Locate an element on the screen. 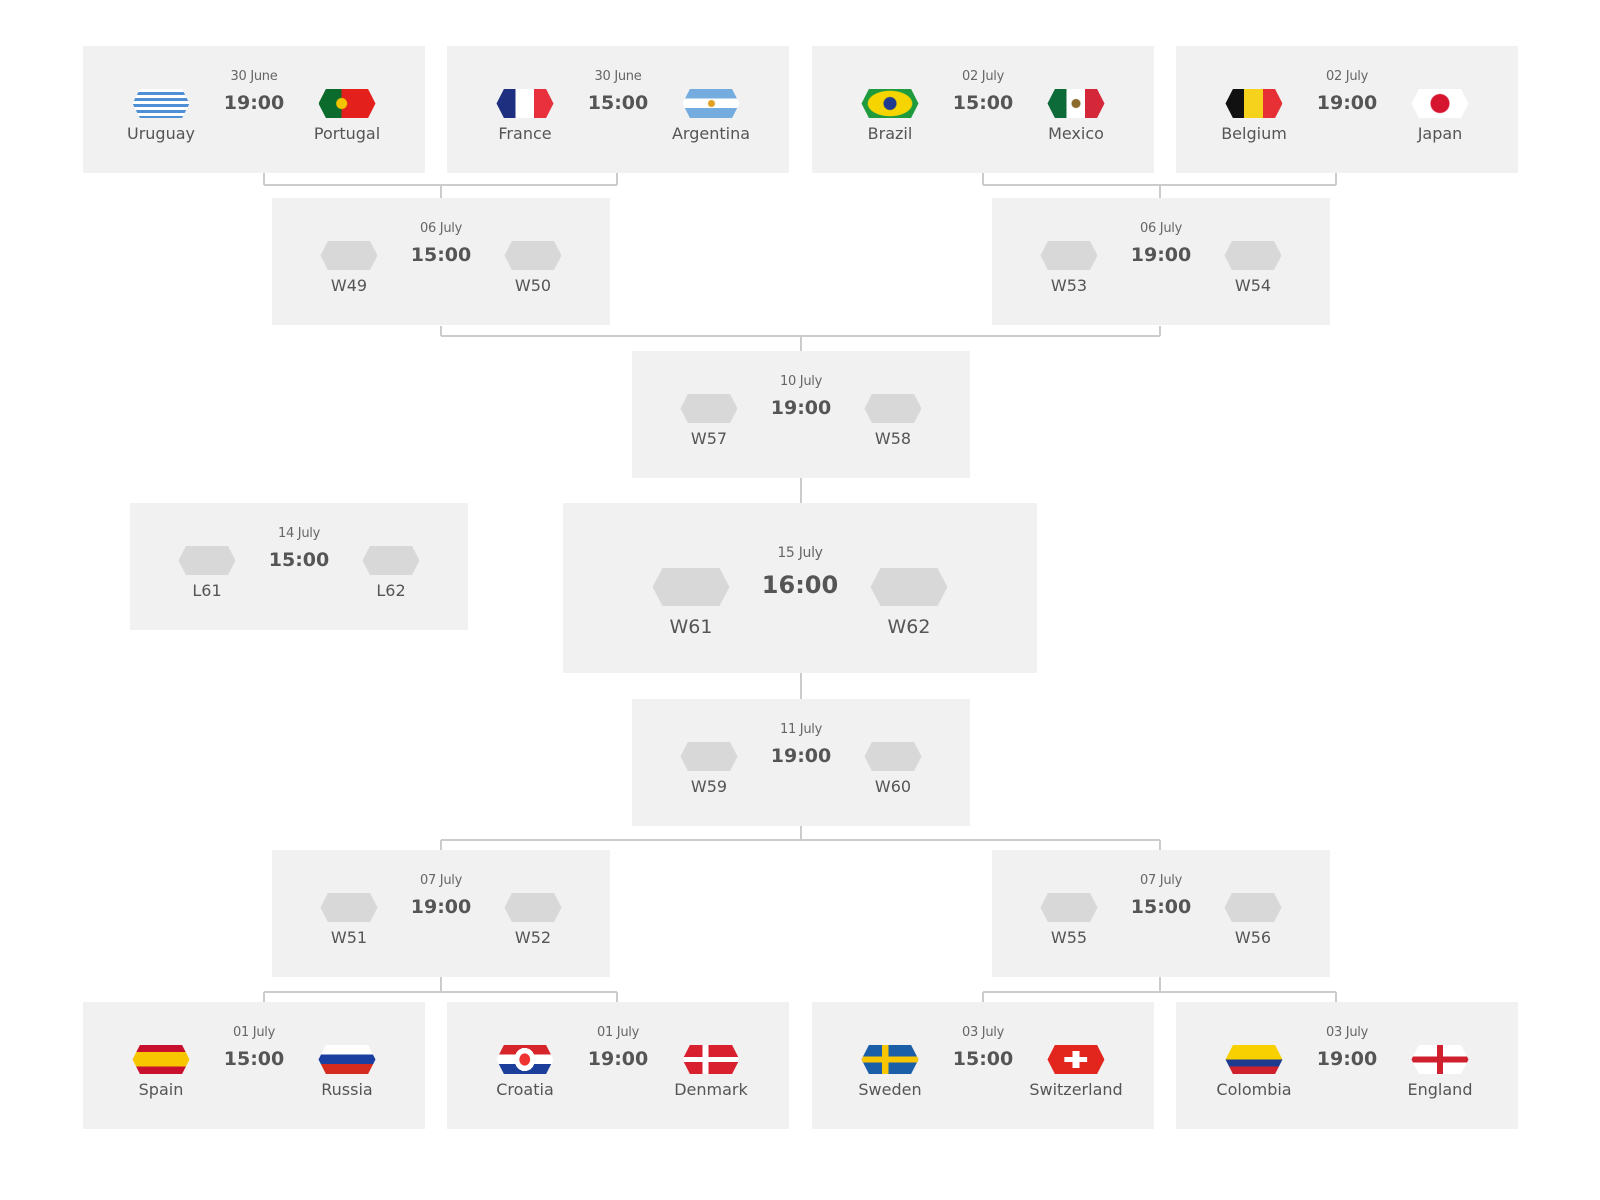  match-card-qf-2: 06 July 19:00 W53 W54 is located at coordinates (1161, 261).